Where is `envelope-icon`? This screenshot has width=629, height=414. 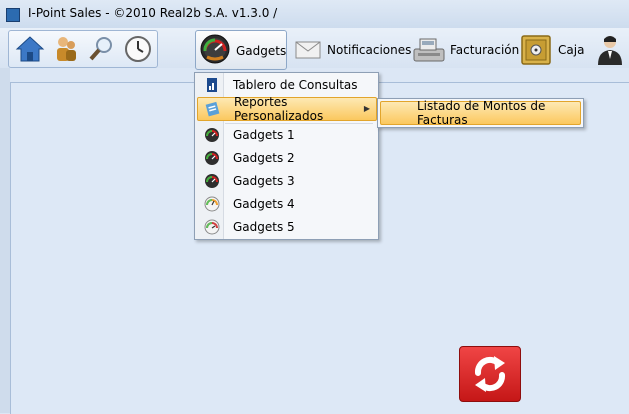
envelope-icon is located at coordinates (308, 50).